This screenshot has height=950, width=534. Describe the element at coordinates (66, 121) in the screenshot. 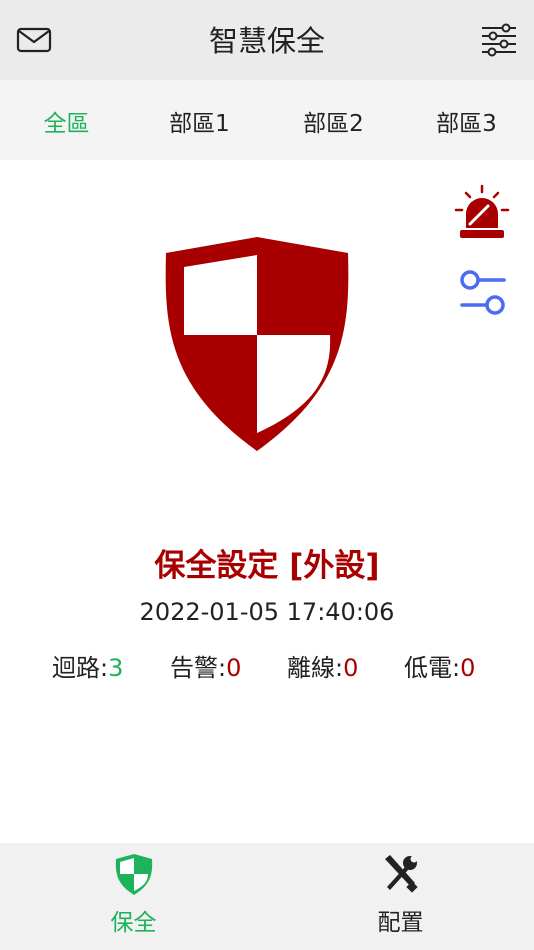

I see `tab-all-zones: 全區` at that location.